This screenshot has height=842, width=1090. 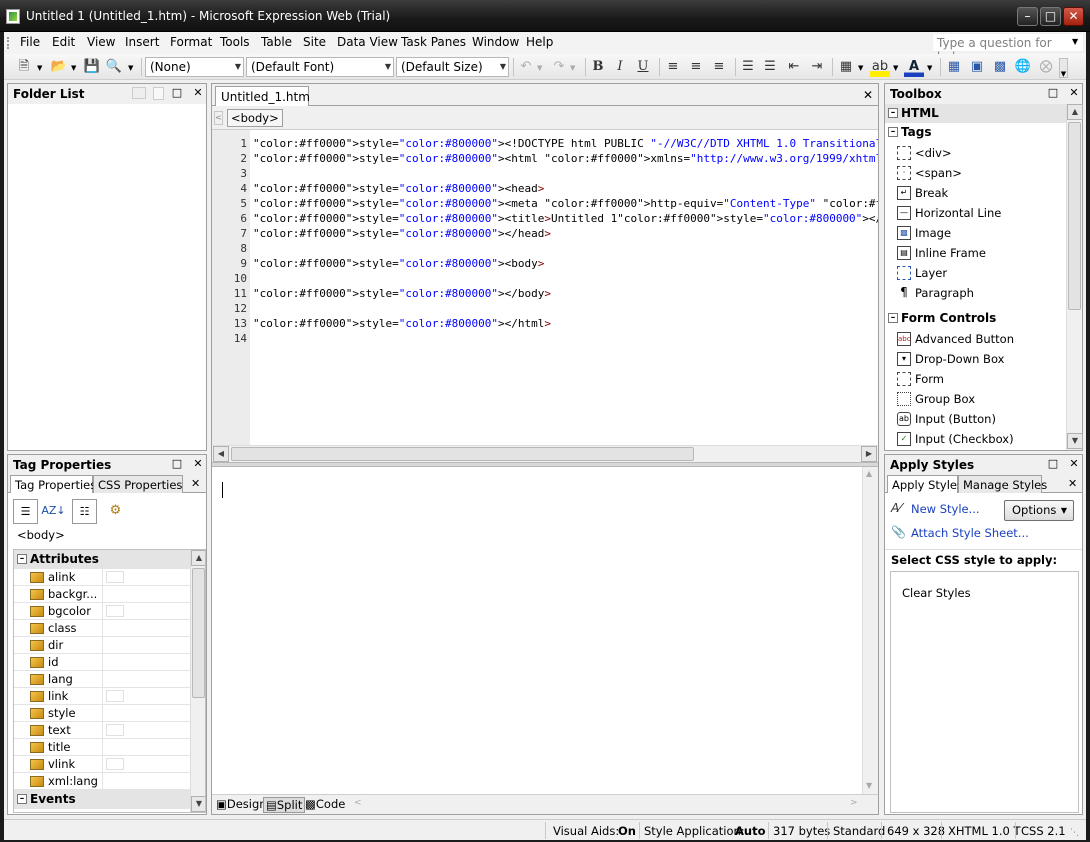 I want to click on options-button: Options ▼, so click(x=1039, y=510).